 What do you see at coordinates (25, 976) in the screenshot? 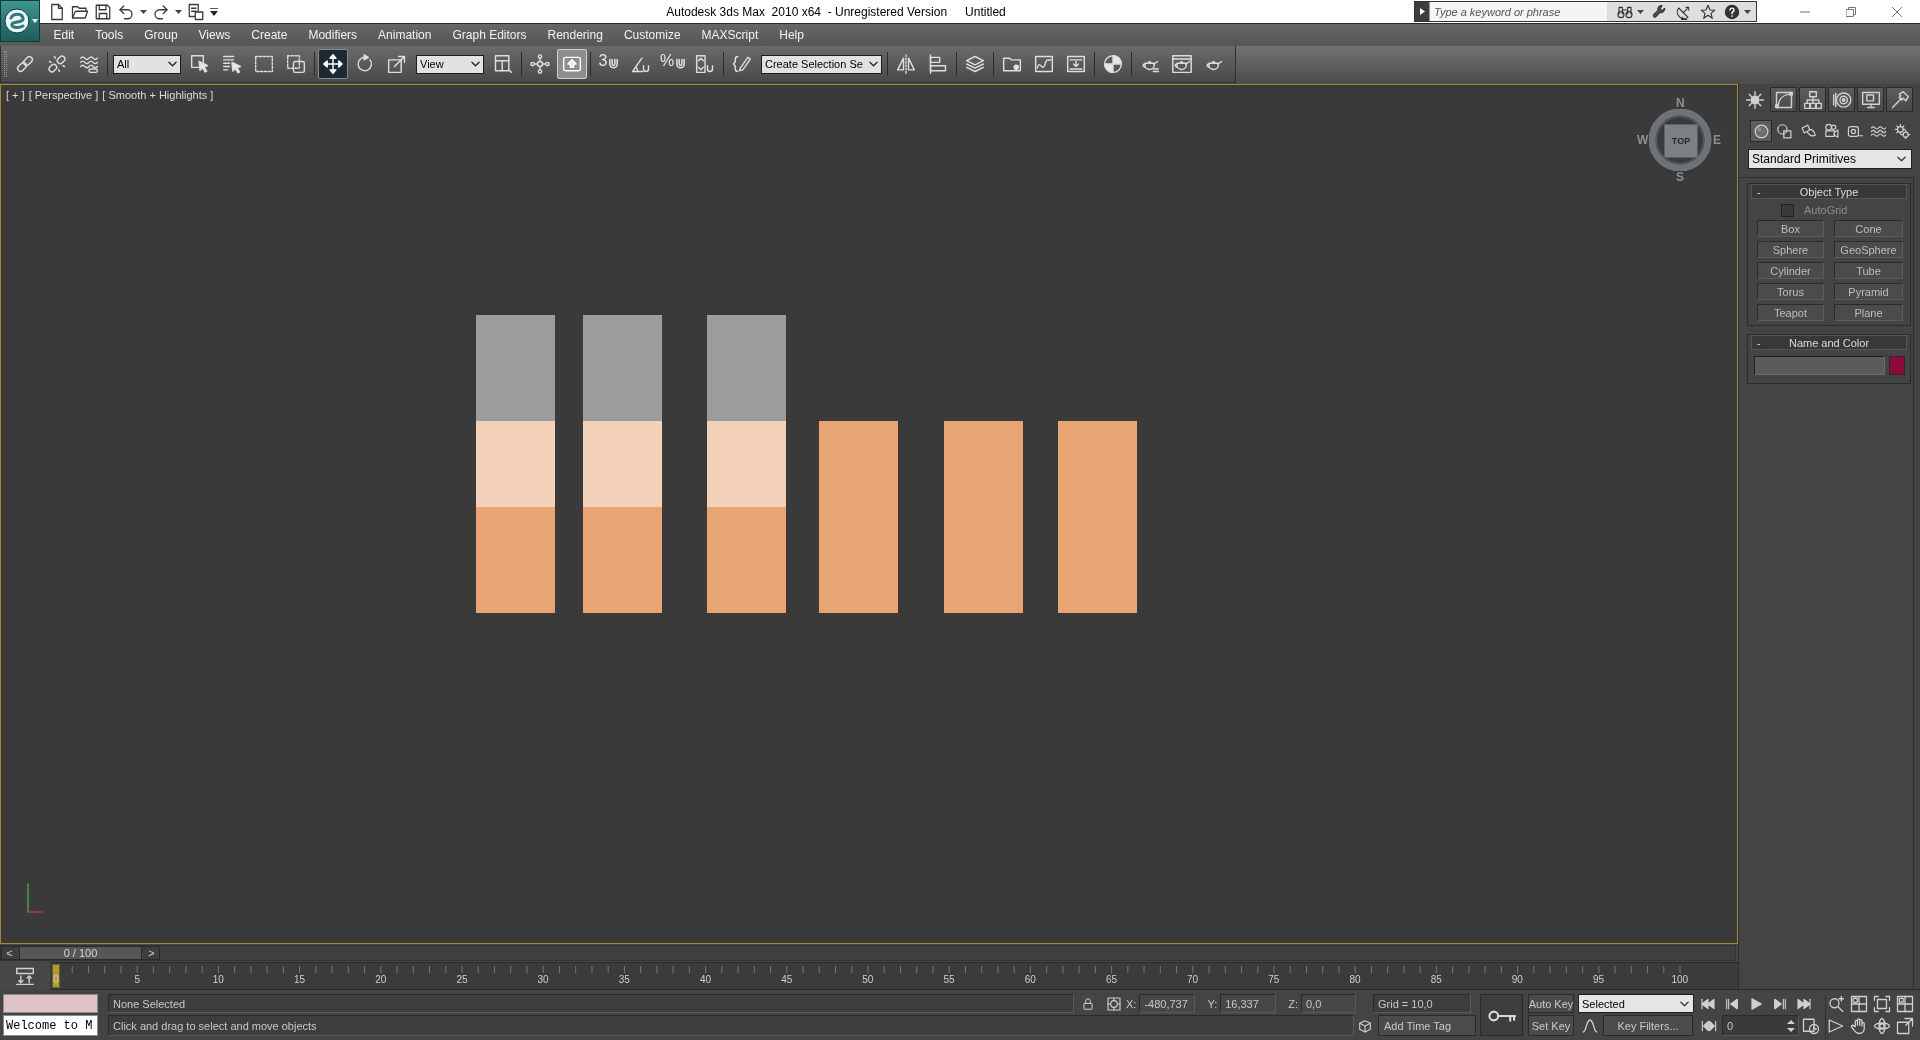
I see `window-arrows-icon` at bounding box center [25, 976].